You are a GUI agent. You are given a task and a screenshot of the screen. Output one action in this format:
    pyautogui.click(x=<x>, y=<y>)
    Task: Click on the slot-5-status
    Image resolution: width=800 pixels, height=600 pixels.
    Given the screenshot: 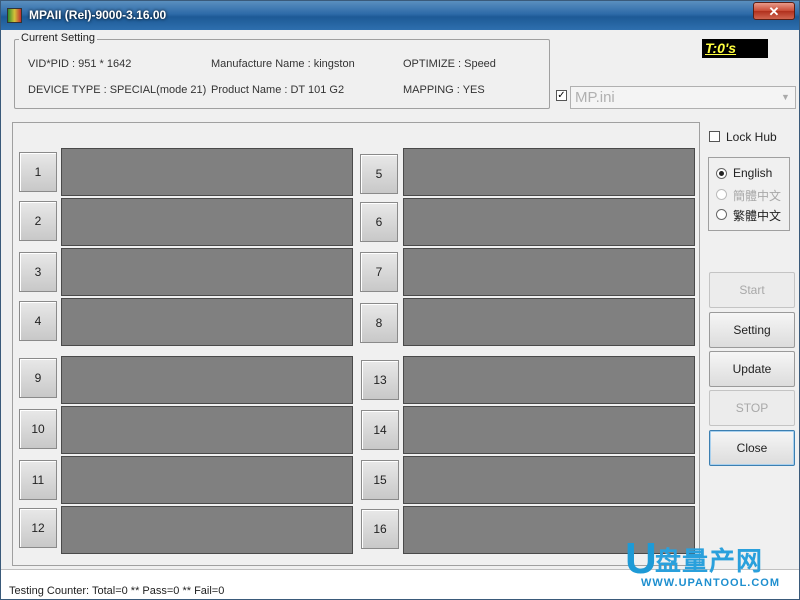 What is the action you would take?
    pyautogui.click(x=549, y=172)
    